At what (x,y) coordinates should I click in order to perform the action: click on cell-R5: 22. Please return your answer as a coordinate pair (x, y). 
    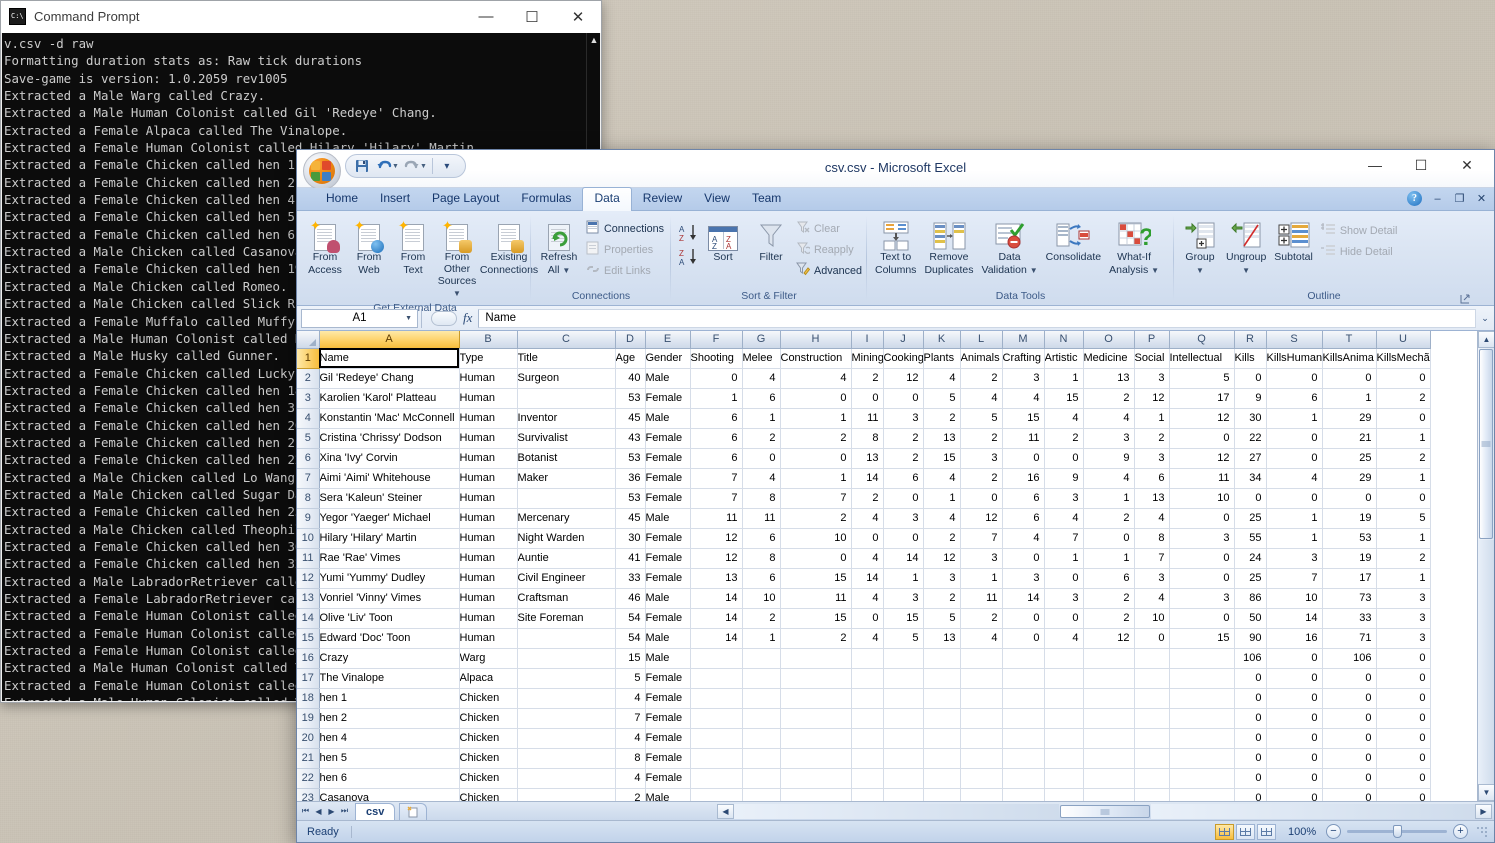
    Looking at the image, I should click on (1250, 438).